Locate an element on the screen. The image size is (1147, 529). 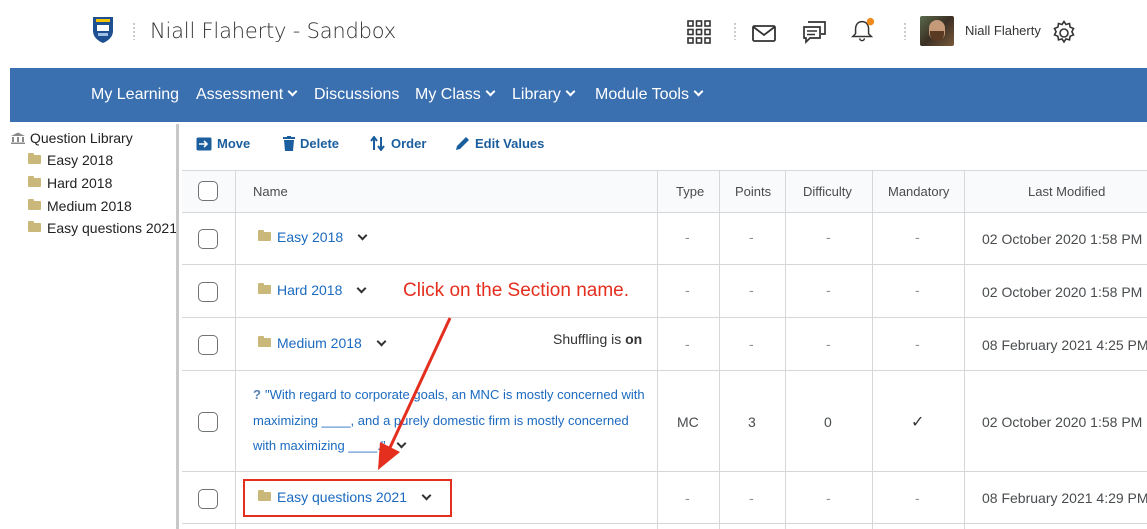
app-grid-icon is located at coordinates (699, 32).